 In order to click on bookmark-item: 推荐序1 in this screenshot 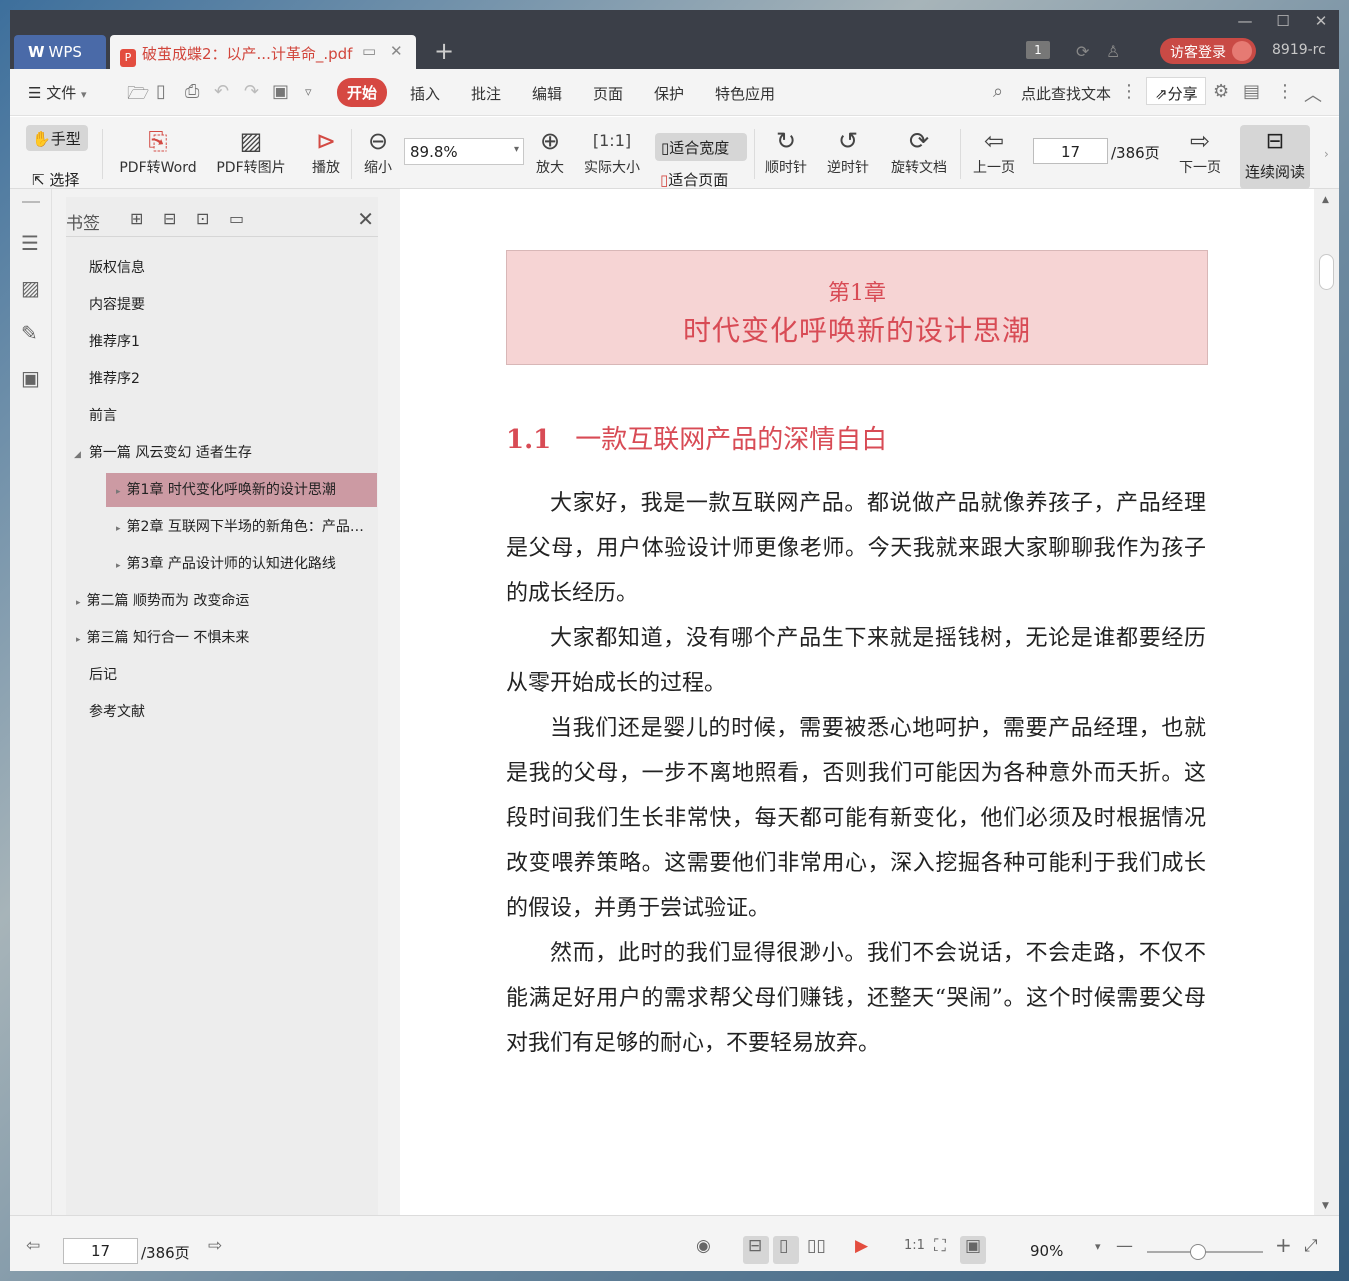, I will do `click(221, 342)`.